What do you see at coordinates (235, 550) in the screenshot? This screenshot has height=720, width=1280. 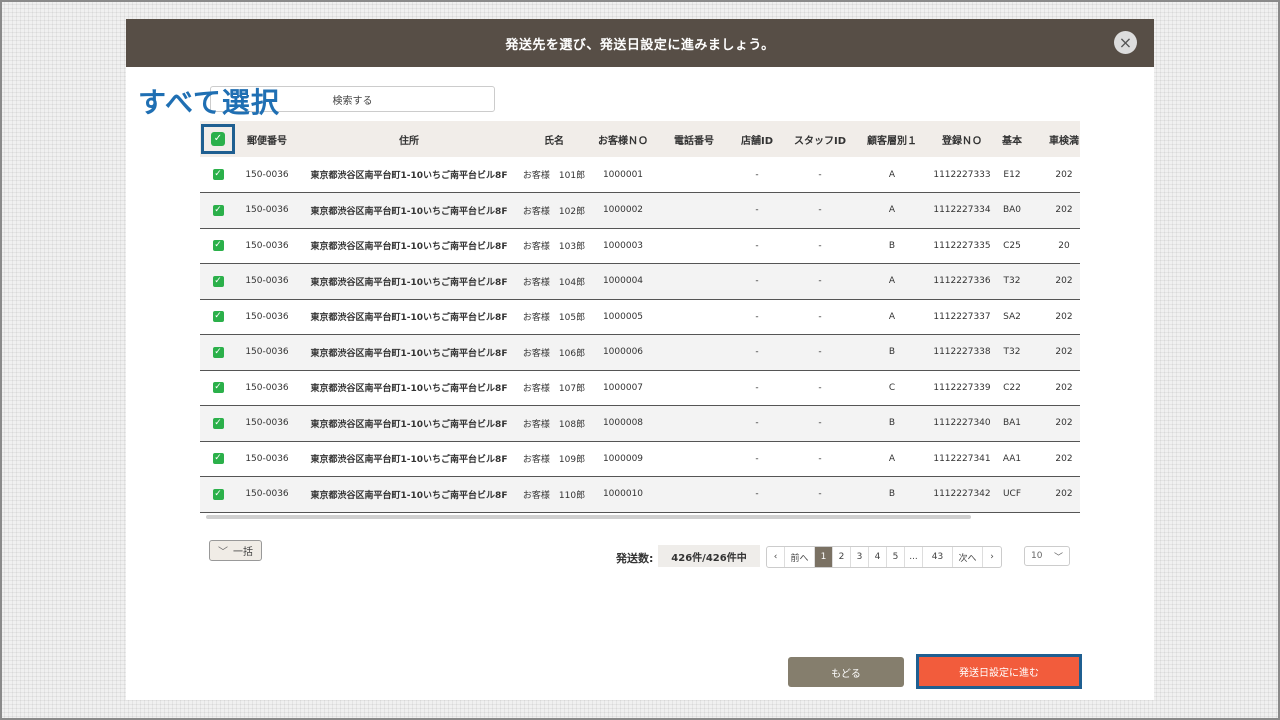 I see `bulk-action-button: ﹀ 一括` at bounding box center [235, 550].